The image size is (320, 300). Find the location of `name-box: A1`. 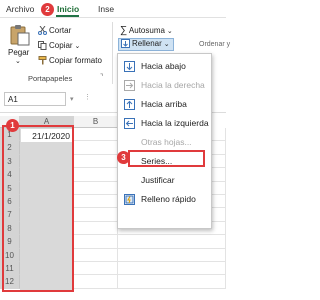

name-box: A1 is located at coordinates (35, 99).